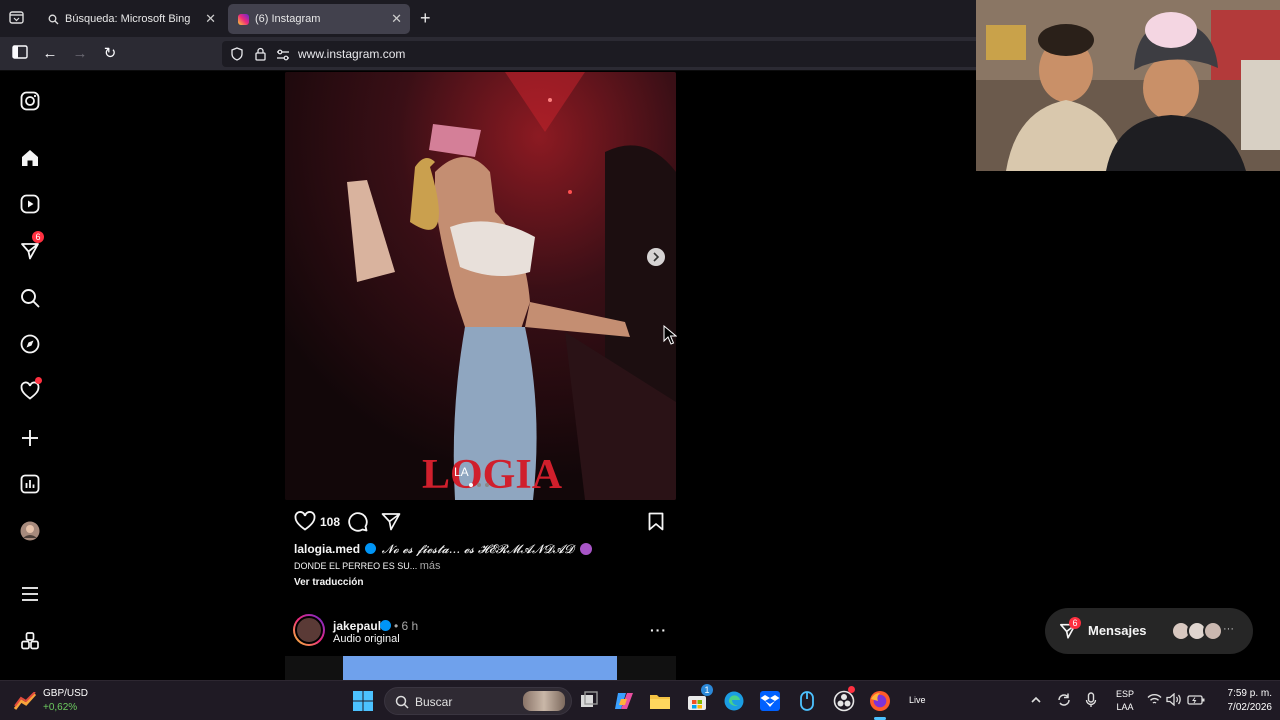 The height and width of the screenshot is (720, 1280). Describe the element at coordinates (327, 549) in the screenshot. I see `post-username: lalogia.med` at that location.